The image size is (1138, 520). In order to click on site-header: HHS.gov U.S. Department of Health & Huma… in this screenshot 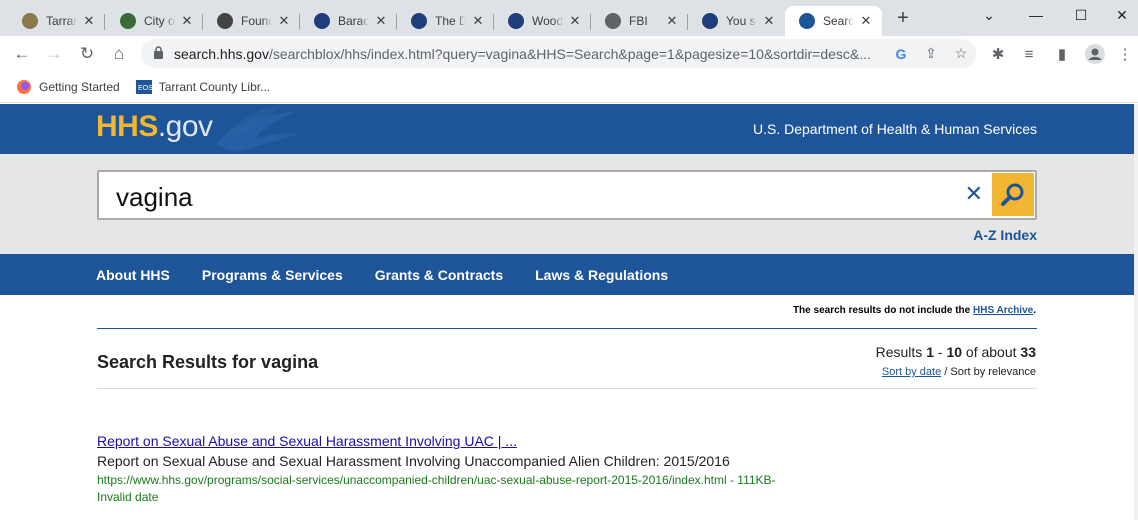, I will do `click(567, 129)`.